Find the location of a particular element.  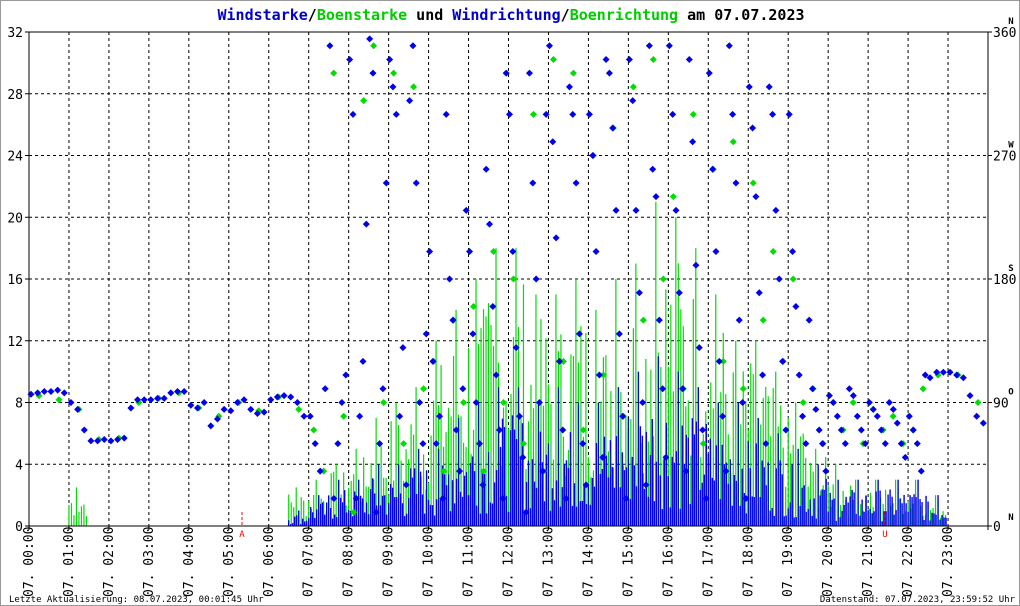

x-tick-label: 07. 09:00 is located at coordinates (389, 562).